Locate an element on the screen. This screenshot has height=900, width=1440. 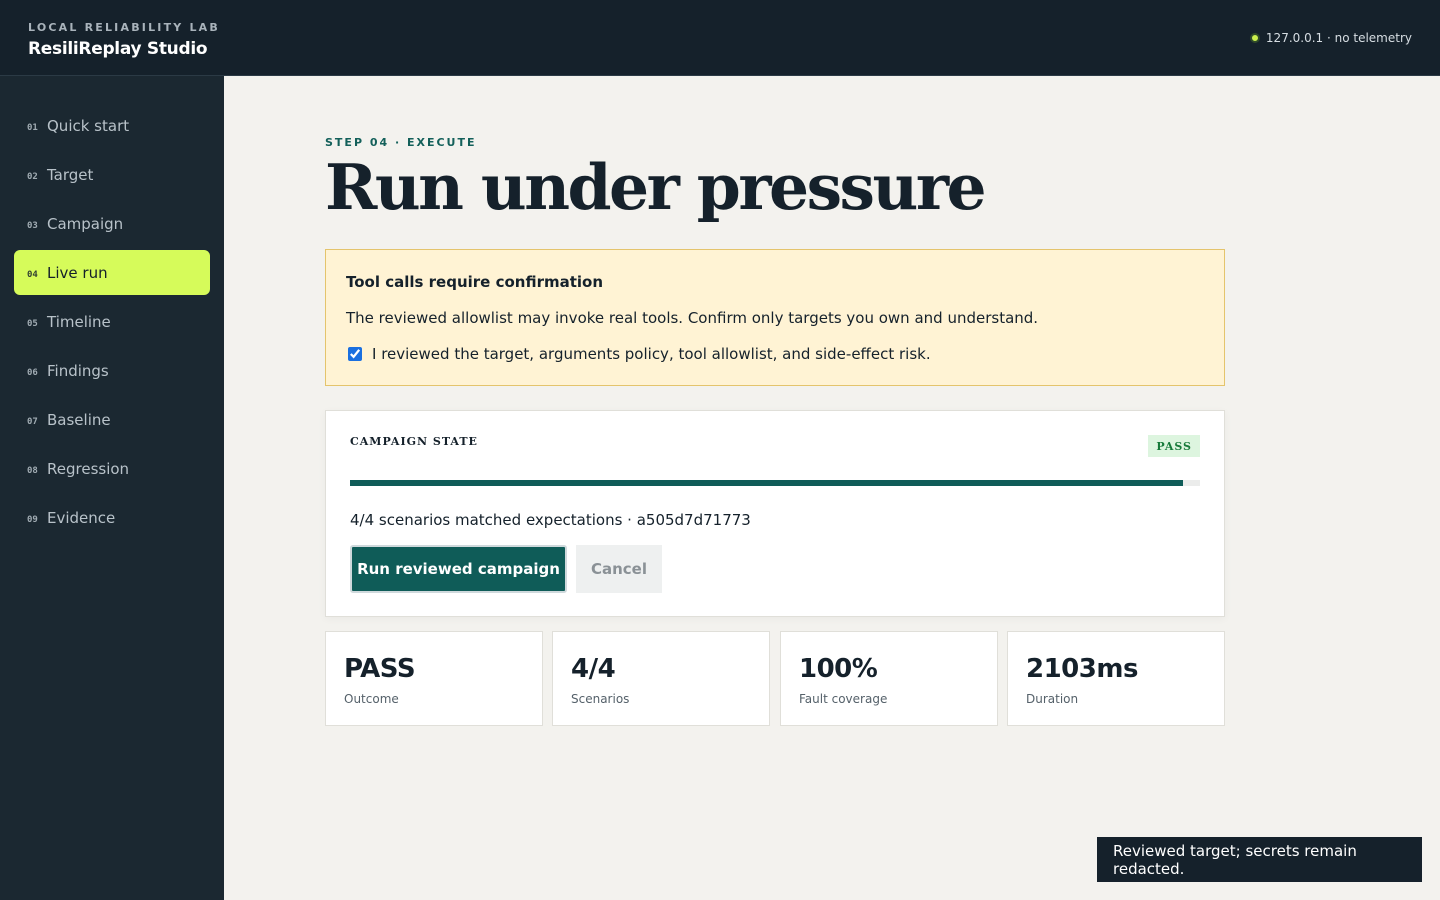
review-checkbox is located at coordinates (355, 354).